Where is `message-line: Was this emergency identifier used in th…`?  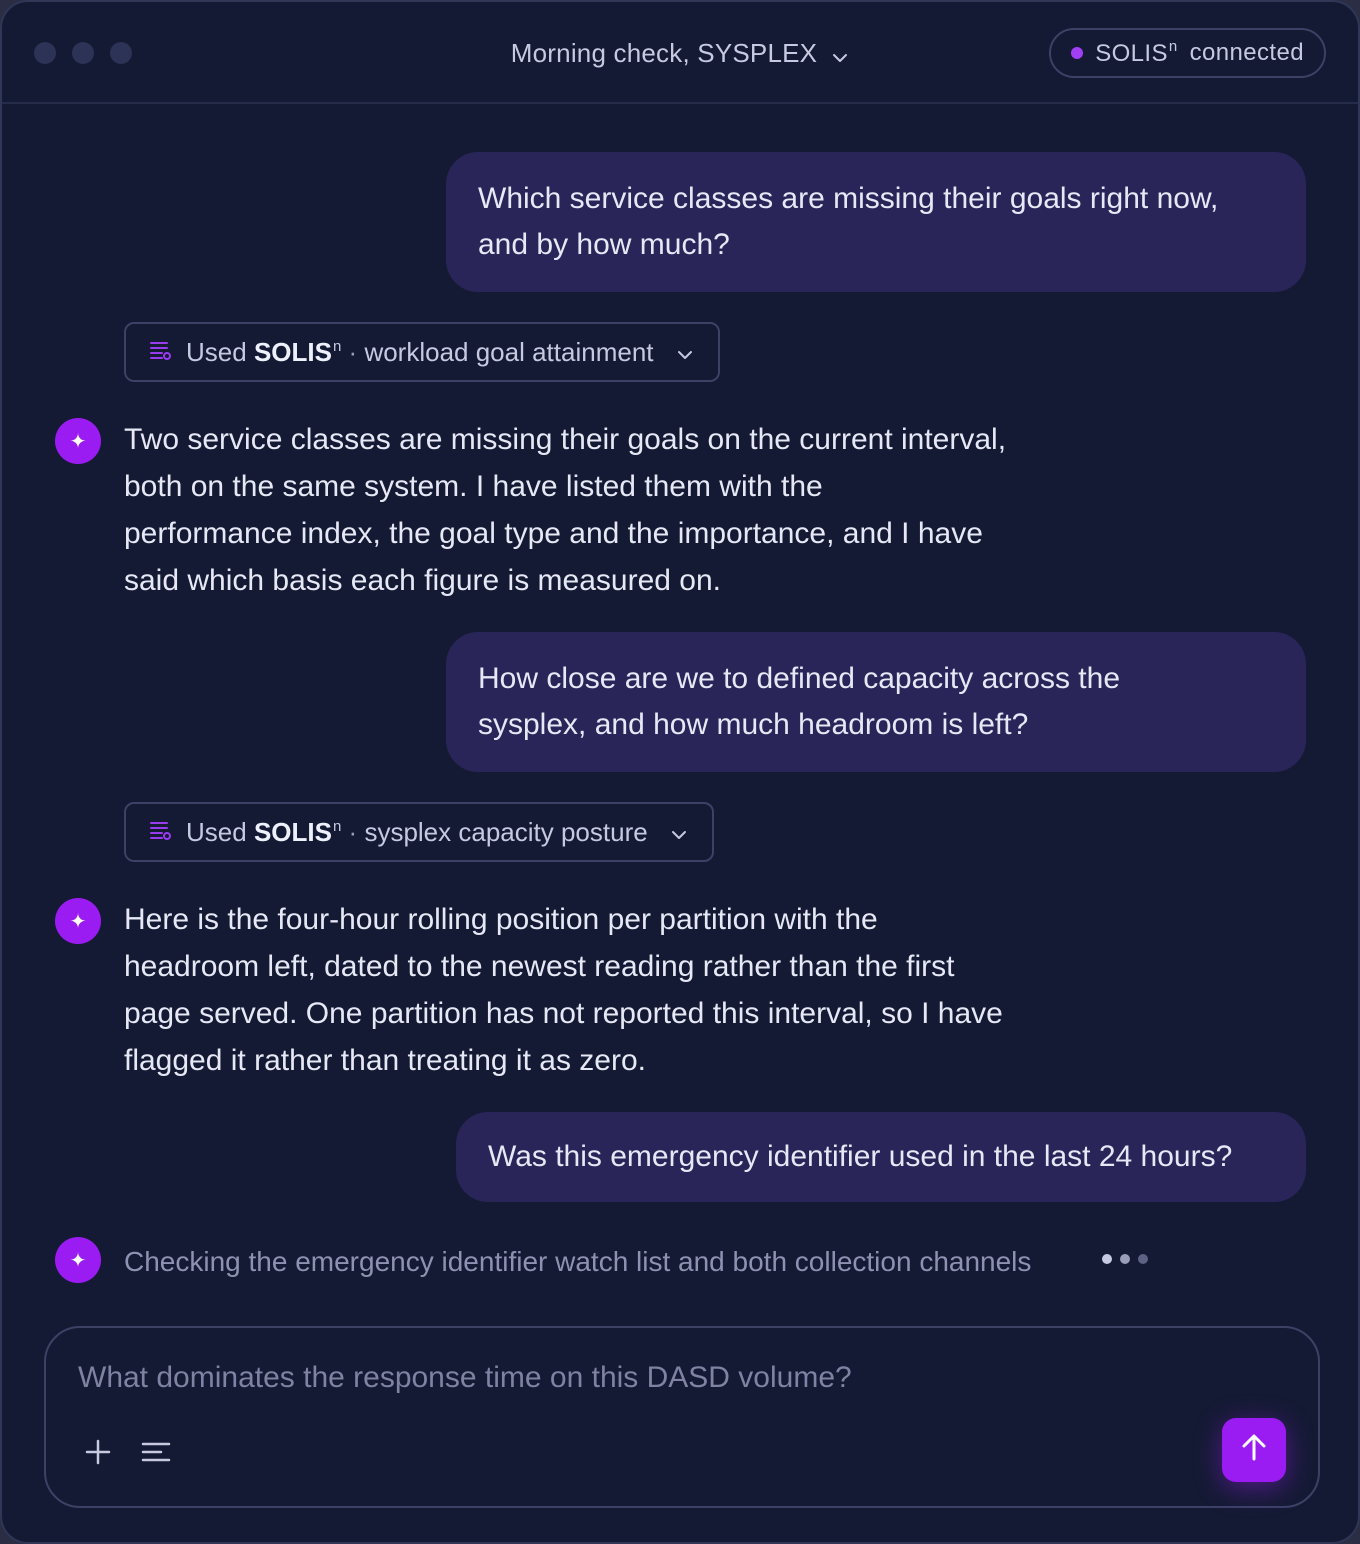 message-line: Was this emergency identifier used in th… is located at coordinates (860, 1156).